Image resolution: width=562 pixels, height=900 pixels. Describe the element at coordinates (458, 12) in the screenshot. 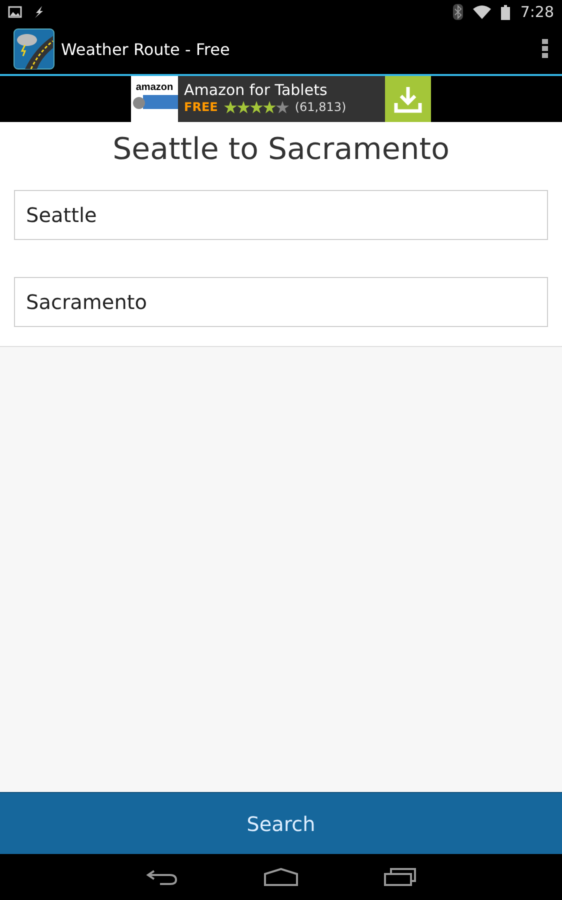

I see `bluetooth-icon` at that location.